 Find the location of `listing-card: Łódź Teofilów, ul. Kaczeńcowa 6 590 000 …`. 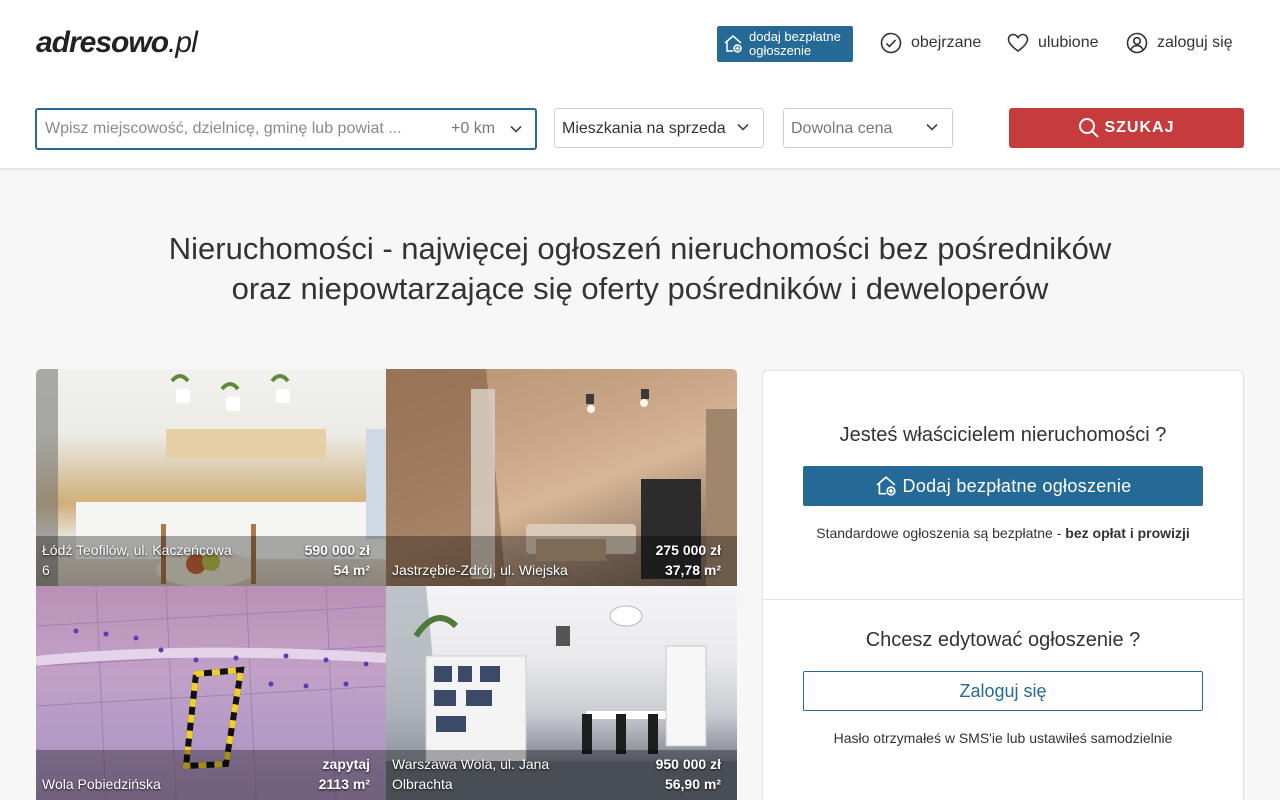

listing-card: Łódź Teofilów, ul. Kaczeńcowa 6 590 000 … is located at coordinates (211, 477).